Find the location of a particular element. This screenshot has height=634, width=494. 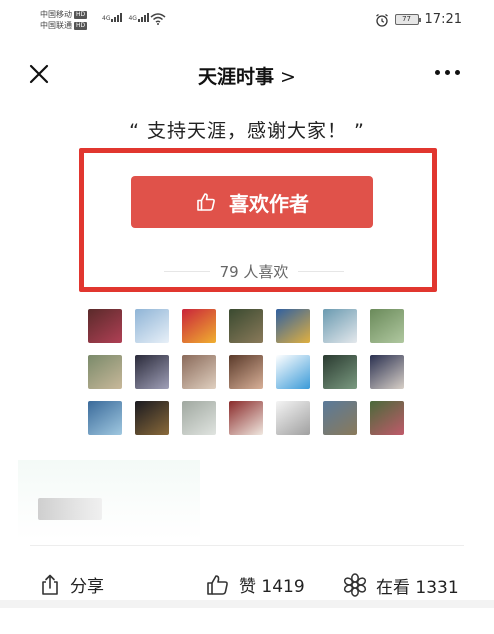

like-count: 79 人喜欢 is located at coordinates (254, 272).